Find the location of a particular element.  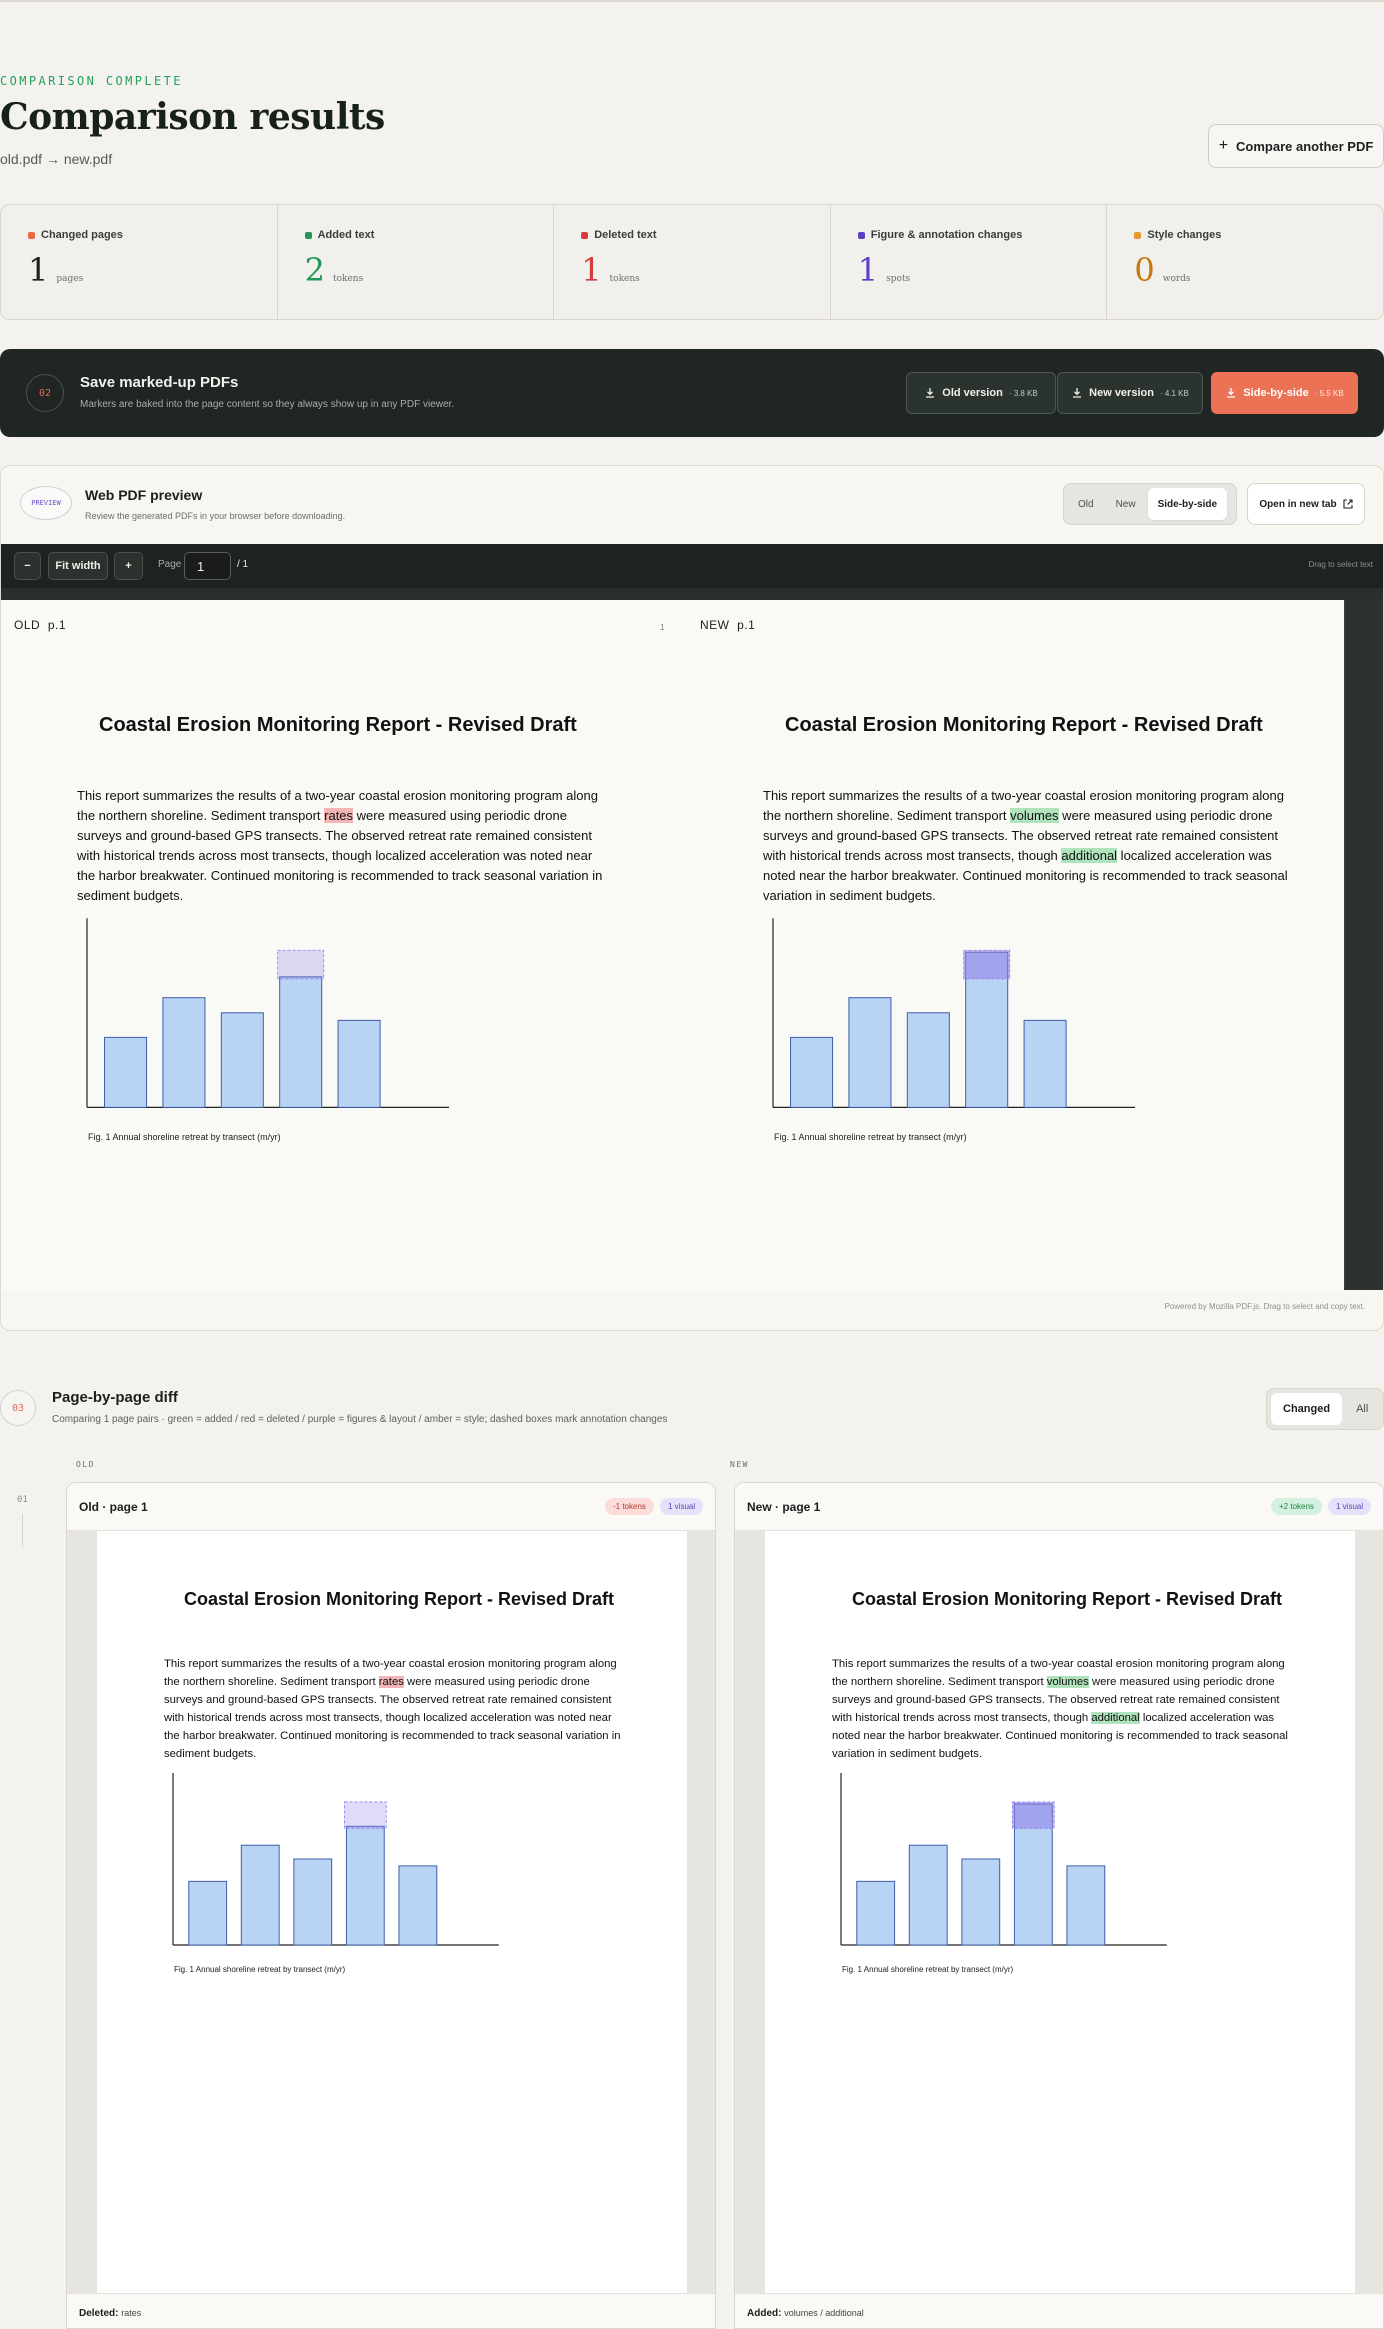

added-token: additional is located at coordinates (1115, 1718).